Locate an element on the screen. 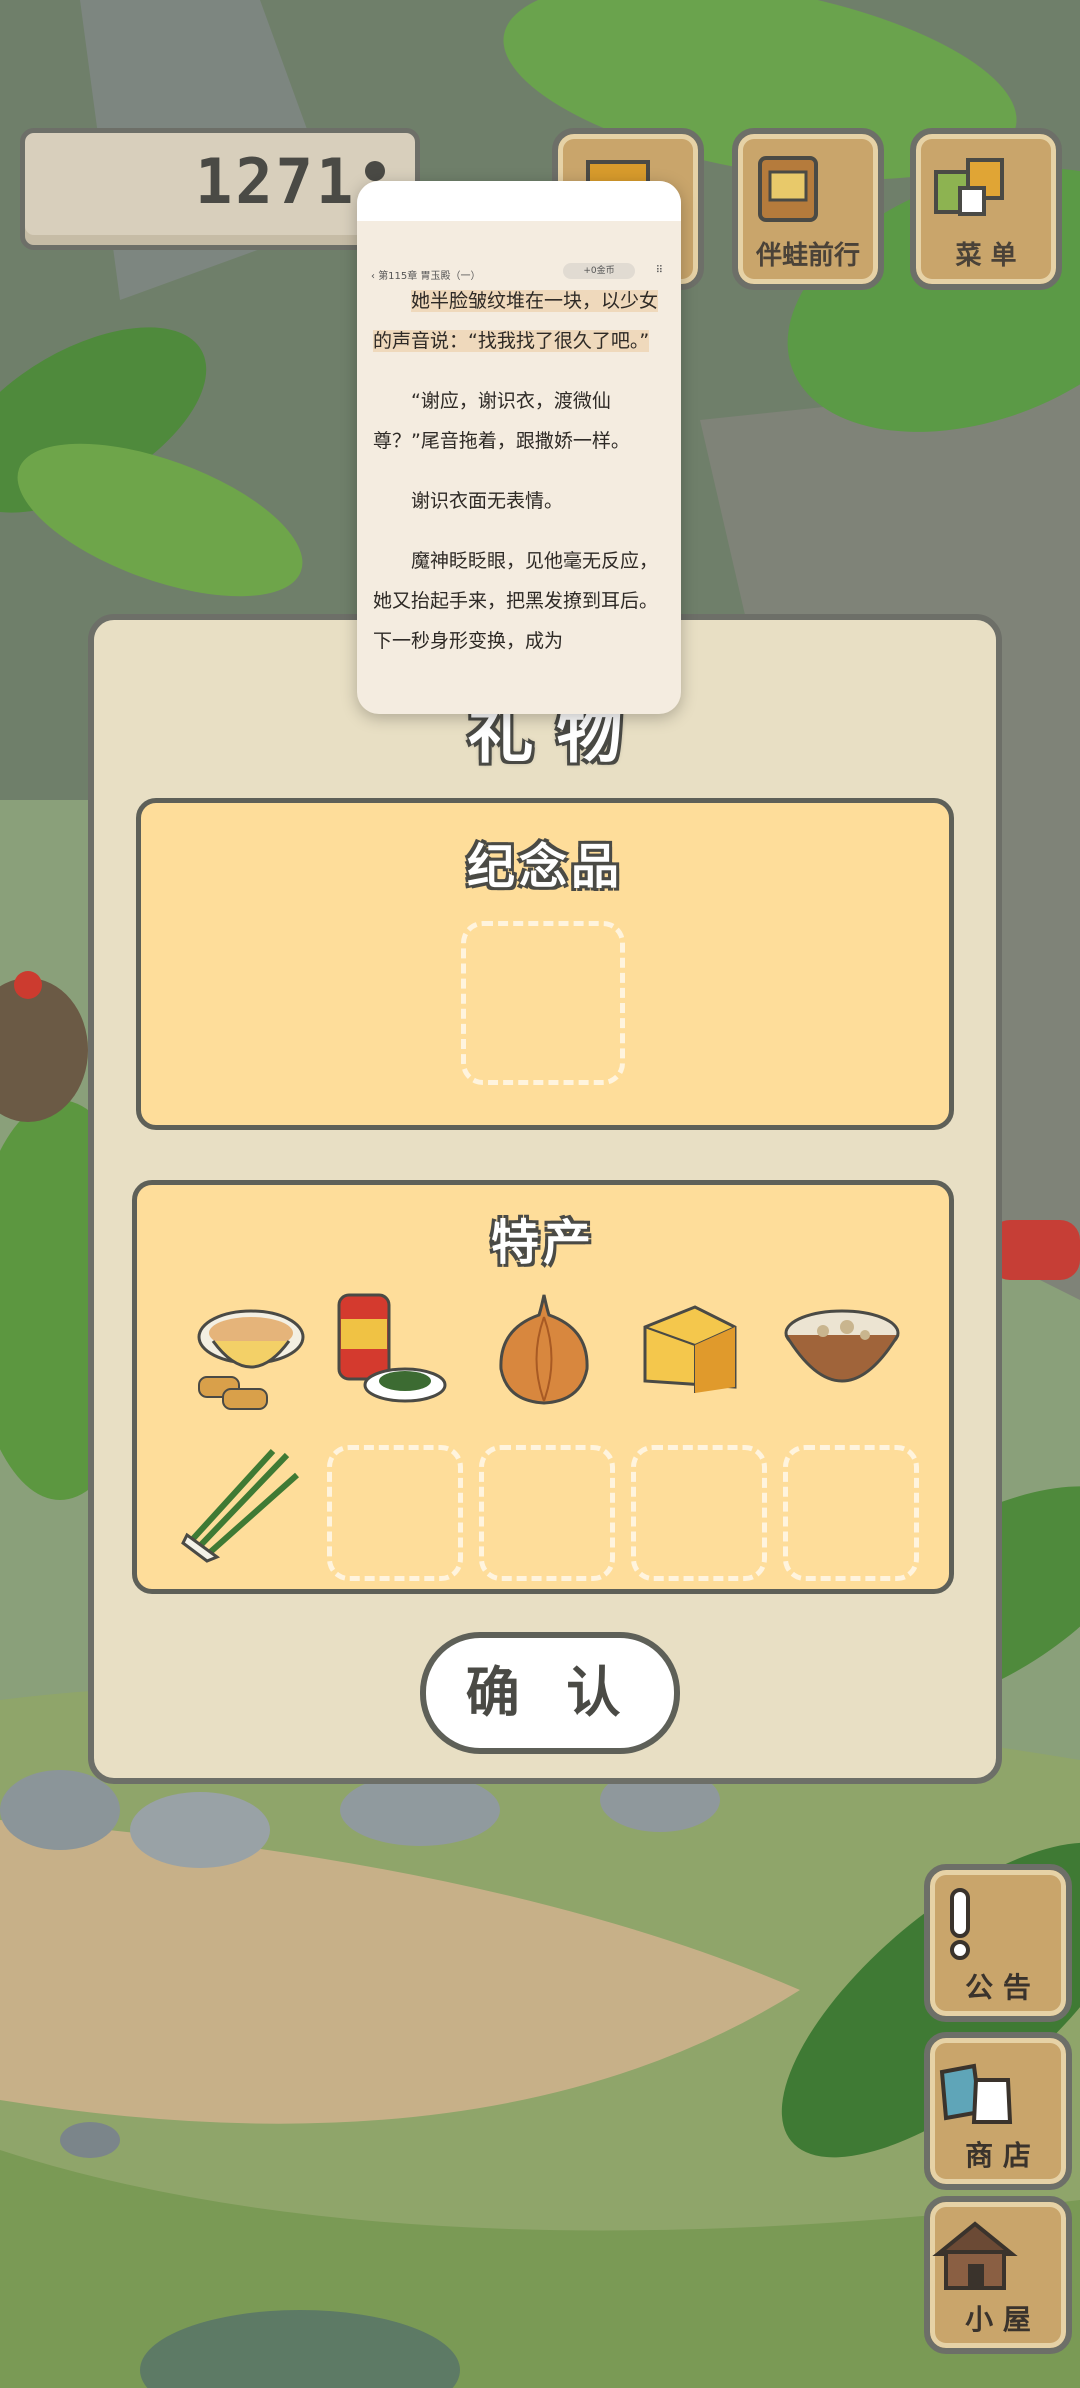  photo-album-icon is located at coordinates (788, 189).